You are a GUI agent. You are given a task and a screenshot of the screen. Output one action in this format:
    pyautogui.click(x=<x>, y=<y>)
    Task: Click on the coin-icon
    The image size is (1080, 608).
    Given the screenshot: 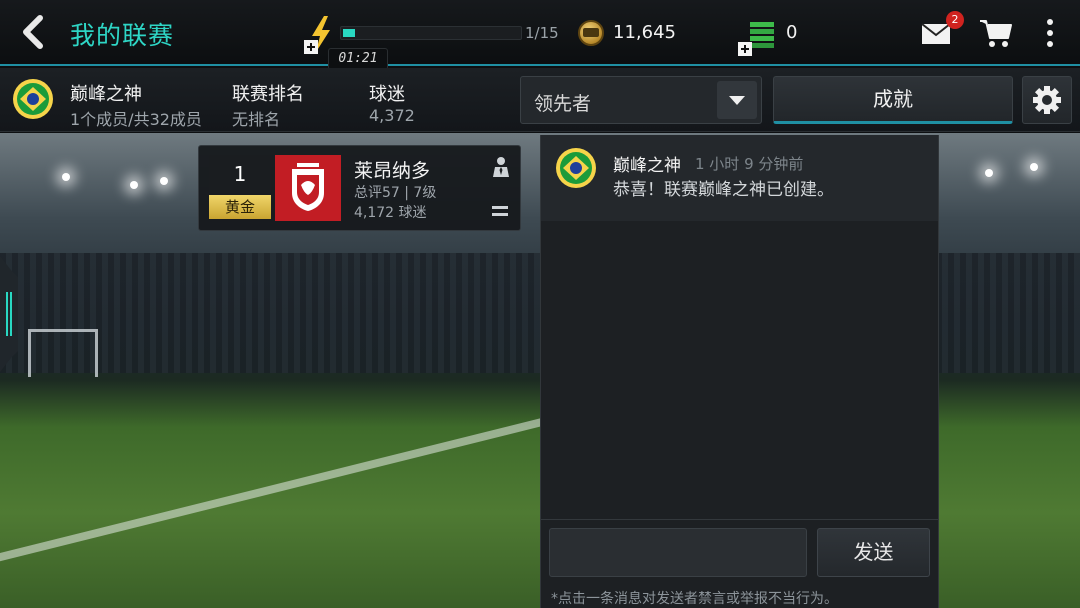 What is the action you would take?
    pyautogui.click(x=591, y=33)
    